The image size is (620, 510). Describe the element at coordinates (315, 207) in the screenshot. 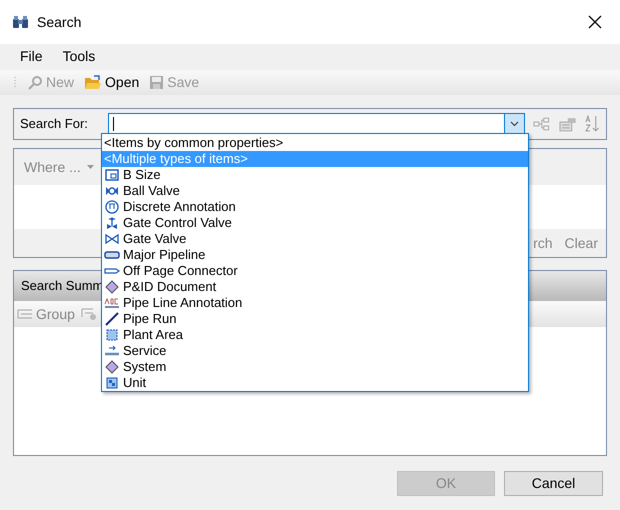

I see `list-item: Discrete Annotation` at that location.